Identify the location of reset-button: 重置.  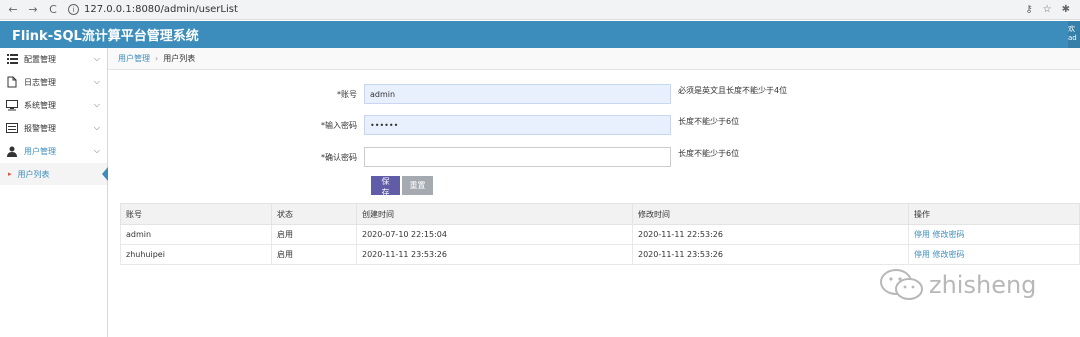
(417, 185).